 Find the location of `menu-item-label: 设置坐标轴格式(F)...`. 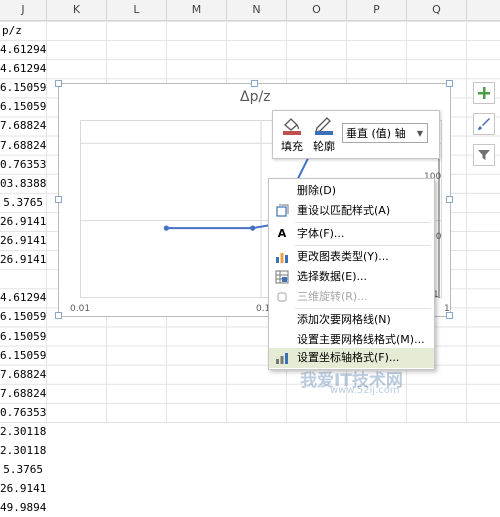

menu-item-label: 设置坐标轴格式(F)... is located at coordinates (348, 357).